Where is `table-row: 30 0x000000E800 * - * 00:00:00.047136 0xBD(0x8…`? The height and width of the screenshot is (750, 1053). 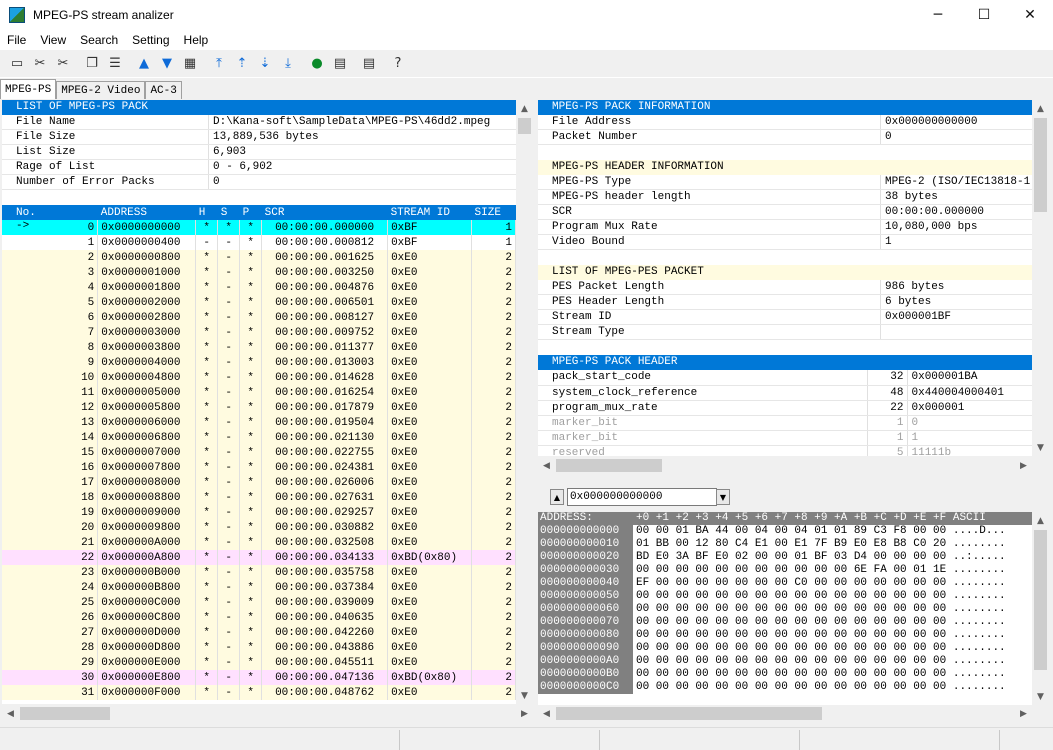
table-row: 30 0x000000E800 * - * 00:00:00.047136 0xBD(0x8… is located at coordinates (259, 677).